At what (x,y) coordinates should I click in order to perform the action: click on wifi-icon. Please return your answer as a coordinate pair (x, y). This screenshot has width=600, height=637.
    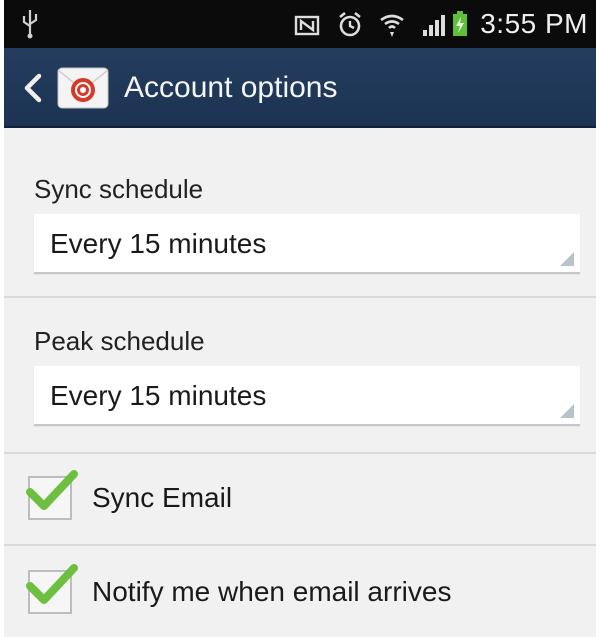
    Looking at the image, I should click on (392, 25).